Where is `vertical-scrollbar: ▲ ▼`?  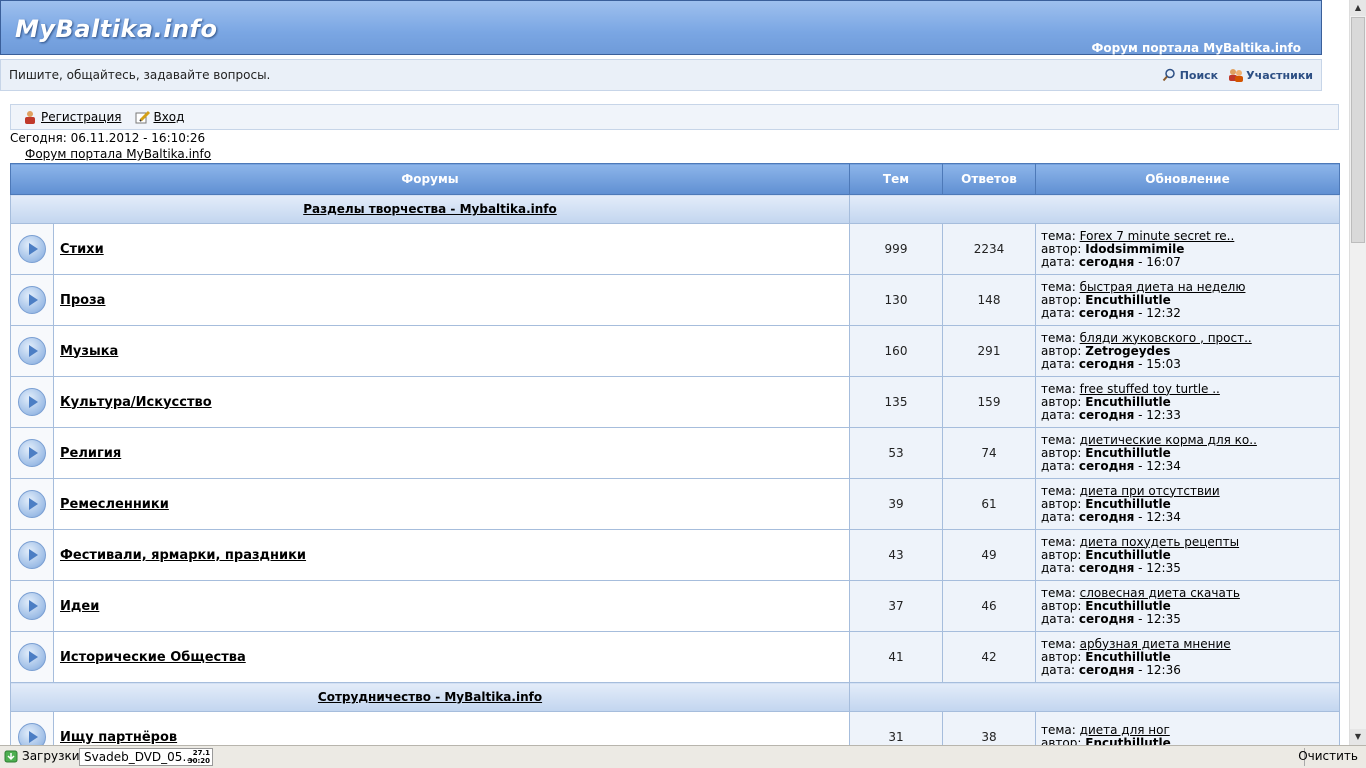
vertical-scrollbar: ▲ ▼ is located at coordinates (1357, 372).